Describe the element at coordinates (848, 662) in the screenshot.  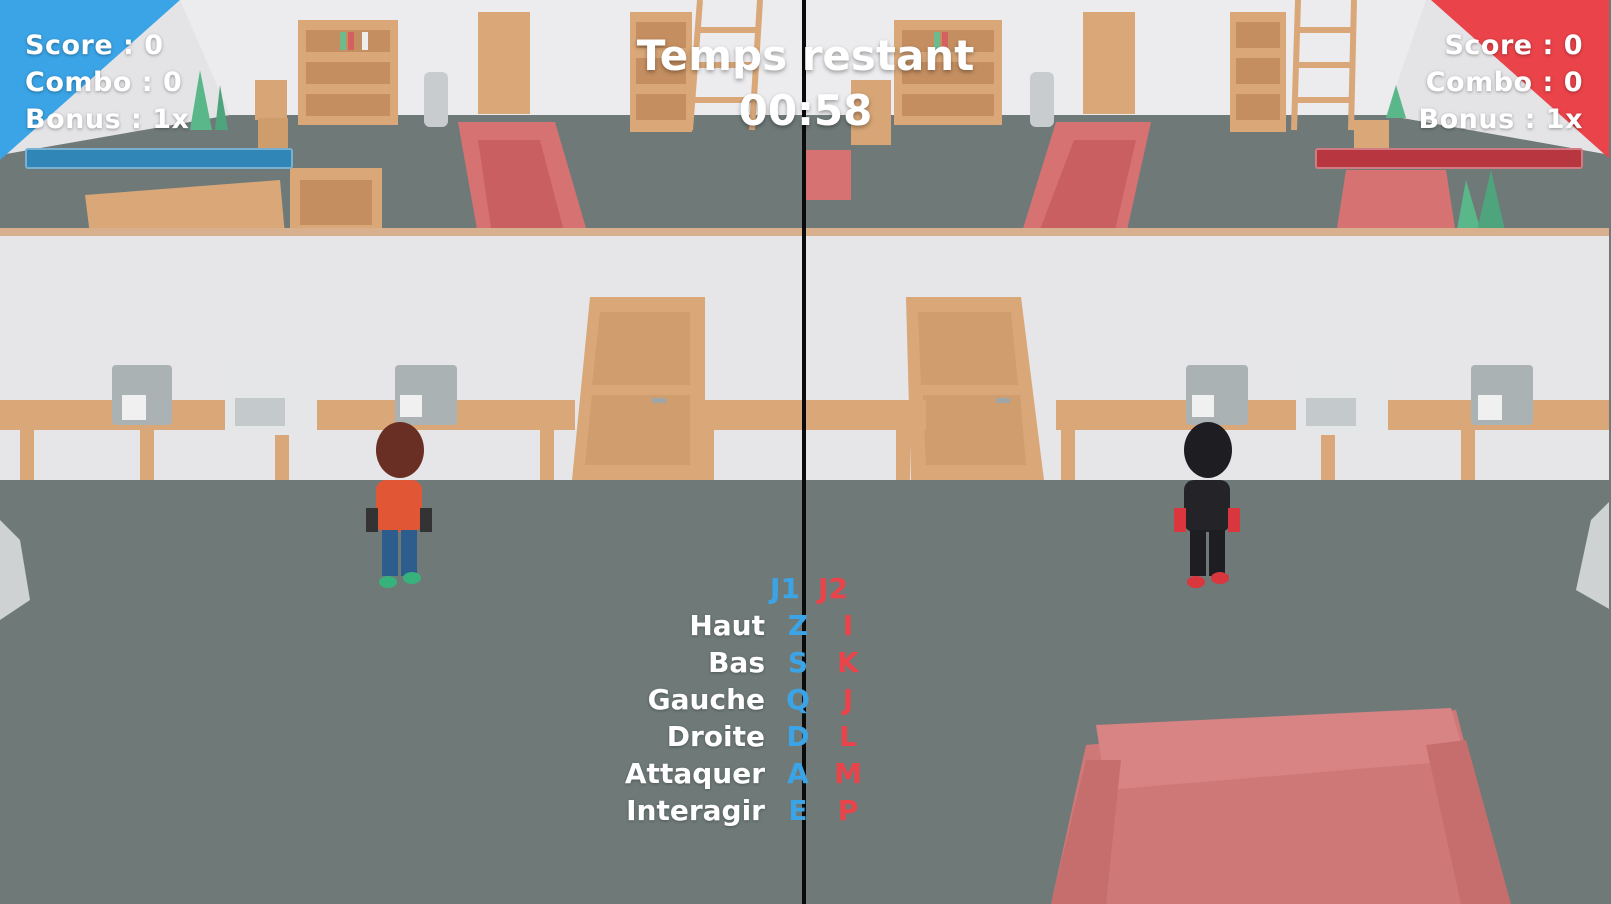
I see `control-key-j2: K` at that location.